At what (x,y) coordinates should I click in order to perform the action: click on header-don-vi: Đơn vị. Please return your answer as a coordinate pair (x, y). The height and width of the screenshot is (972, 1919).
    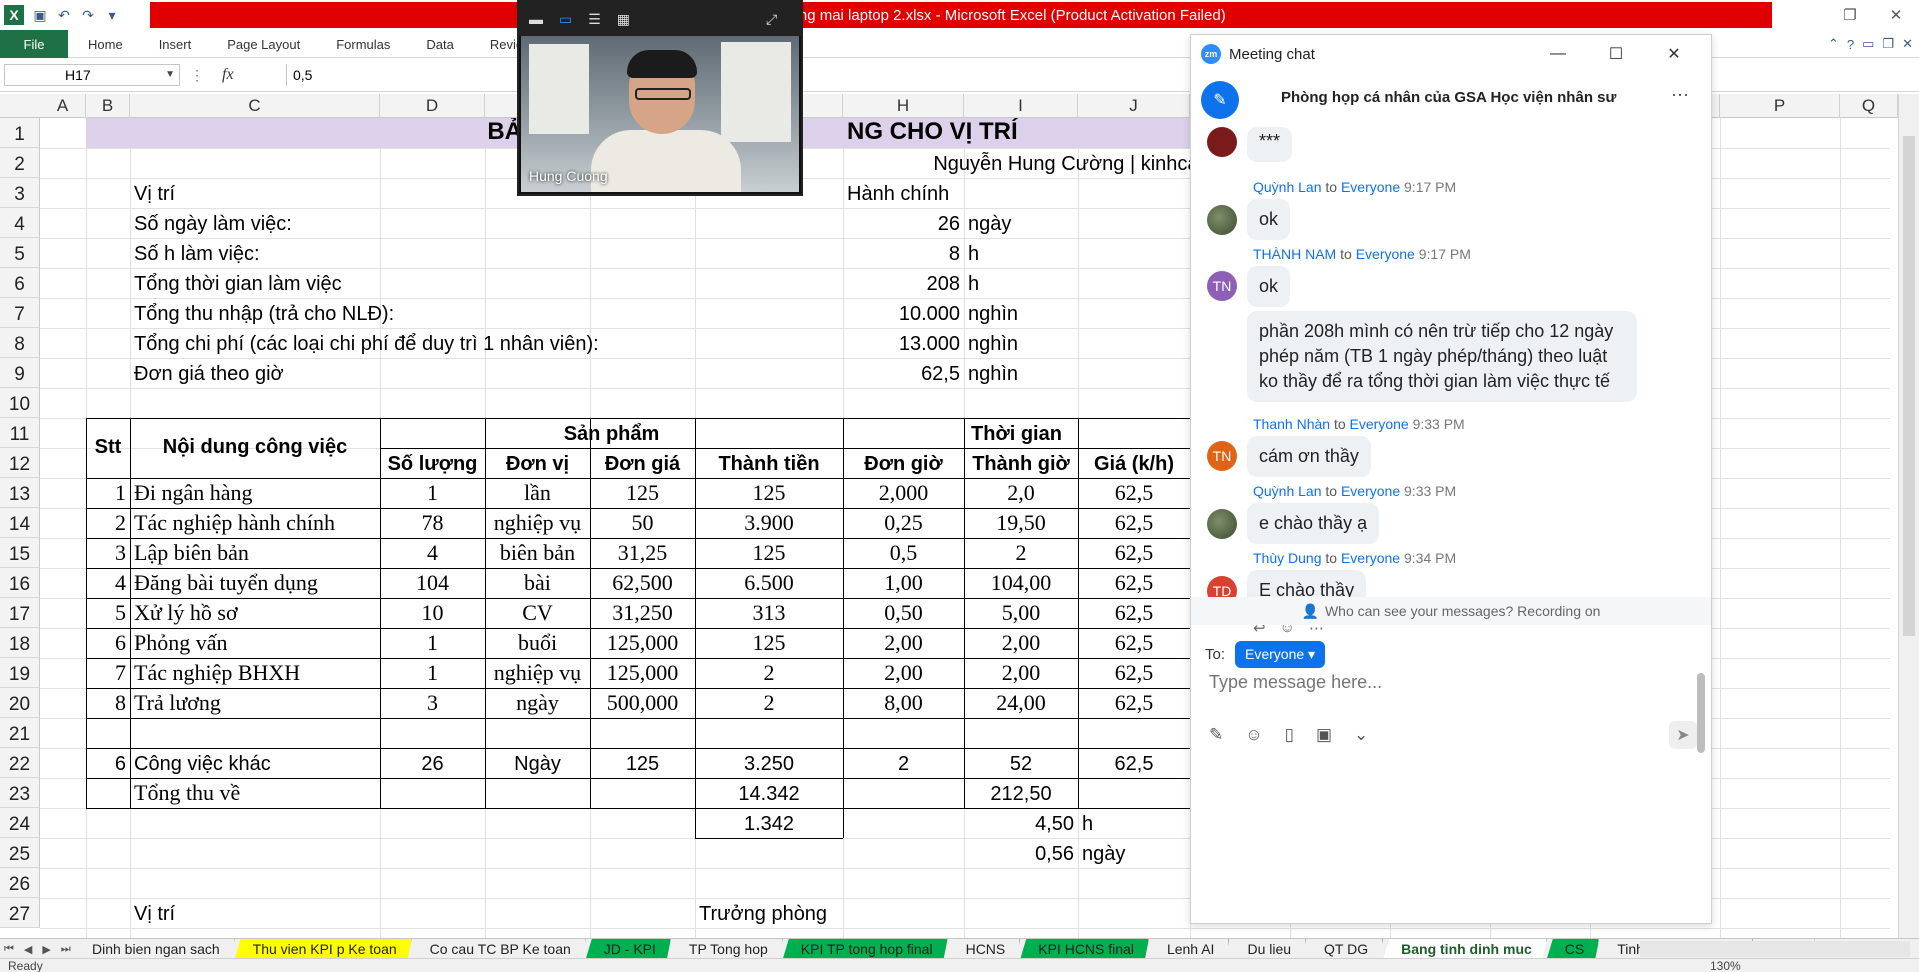
    Looking at the image, I should click on (537, 463).